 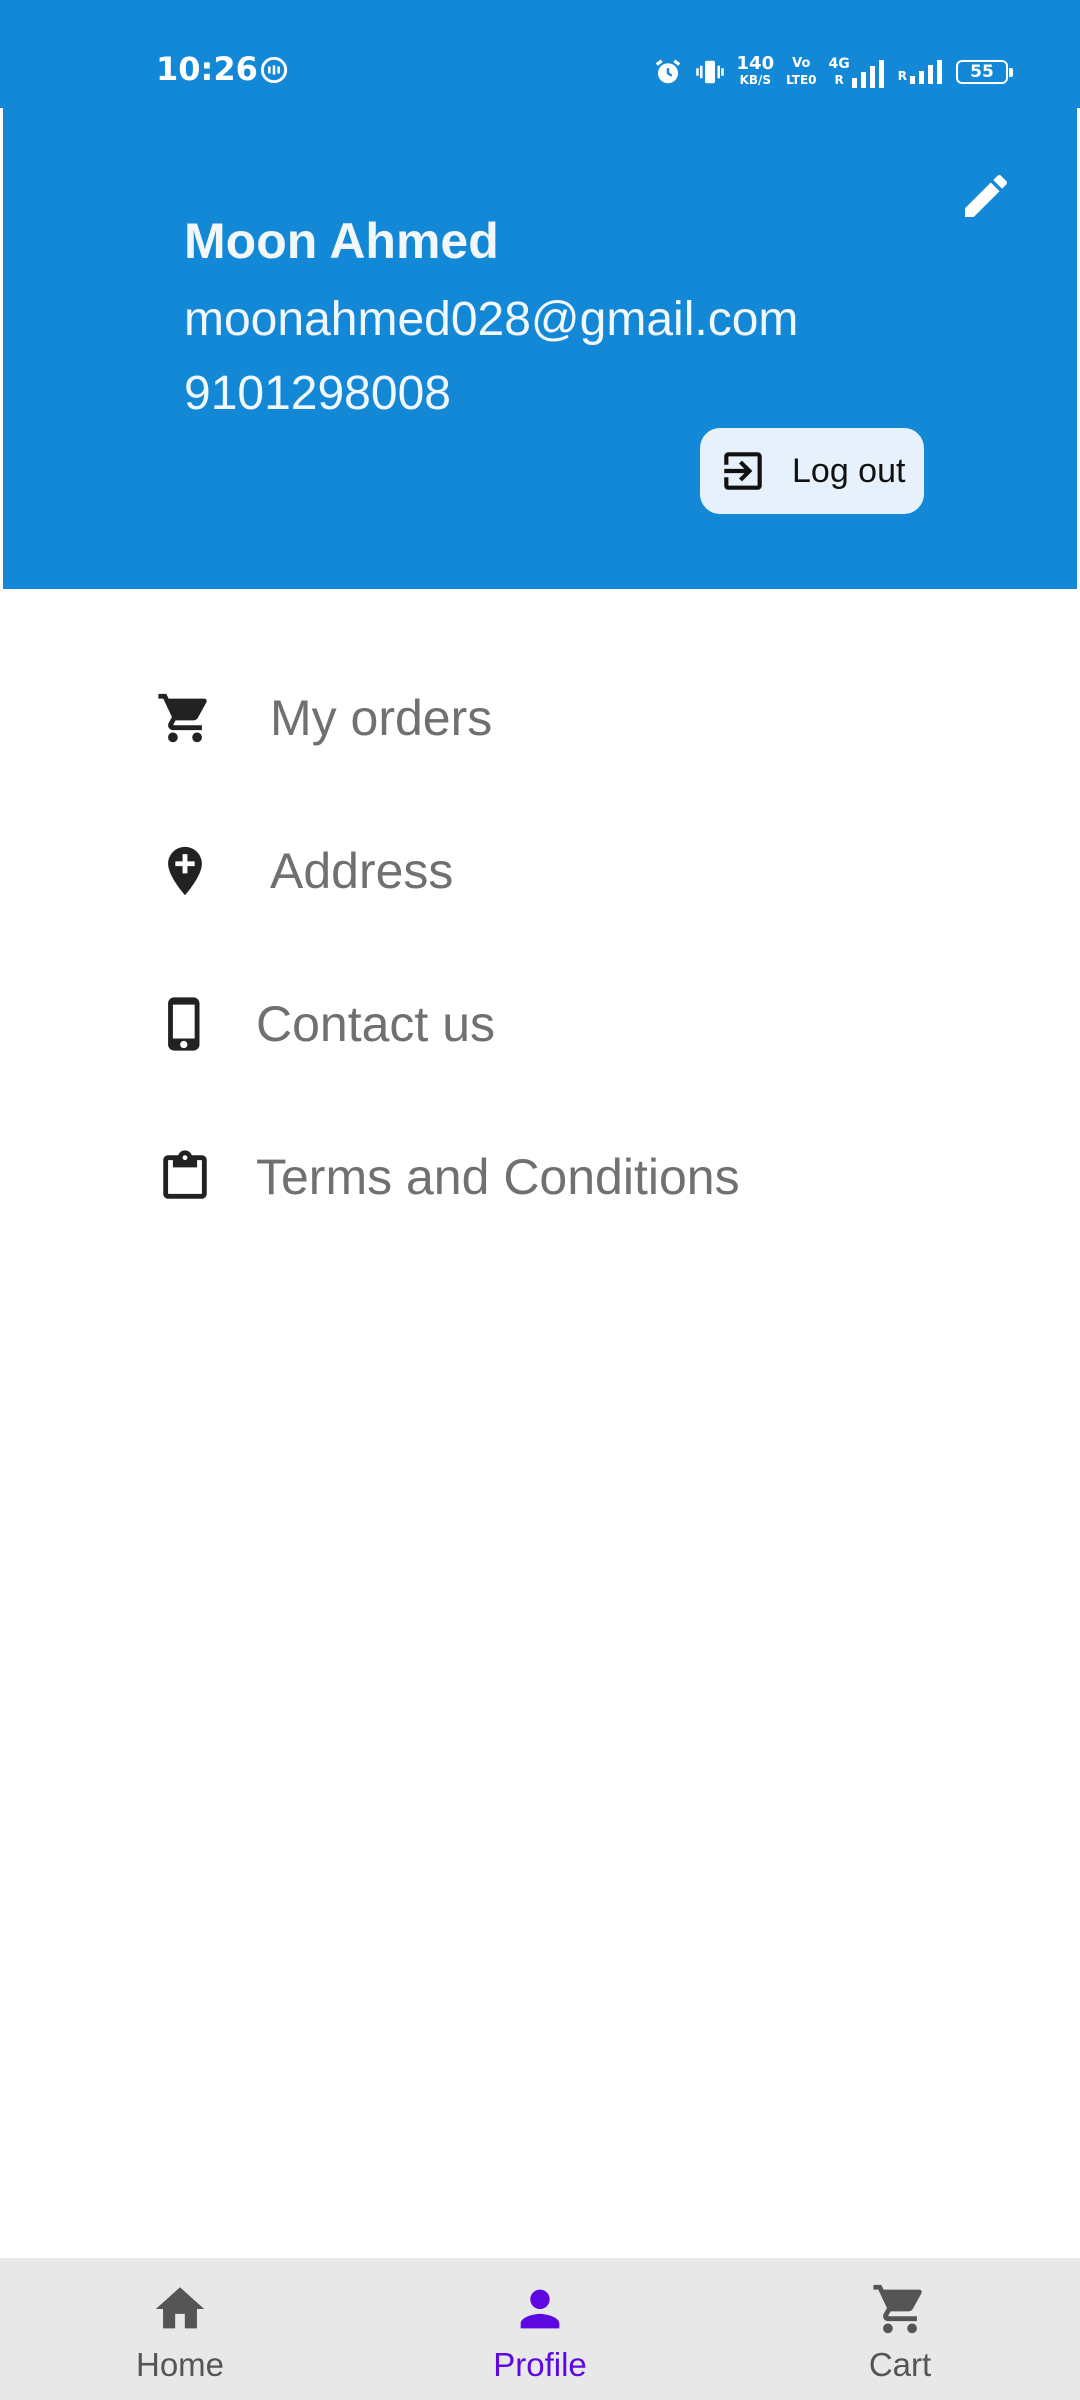 What do you see at coordinates (185, 1177) in the screenshot?
I see `clipboard-icon` at bounding box center [185, 1177].